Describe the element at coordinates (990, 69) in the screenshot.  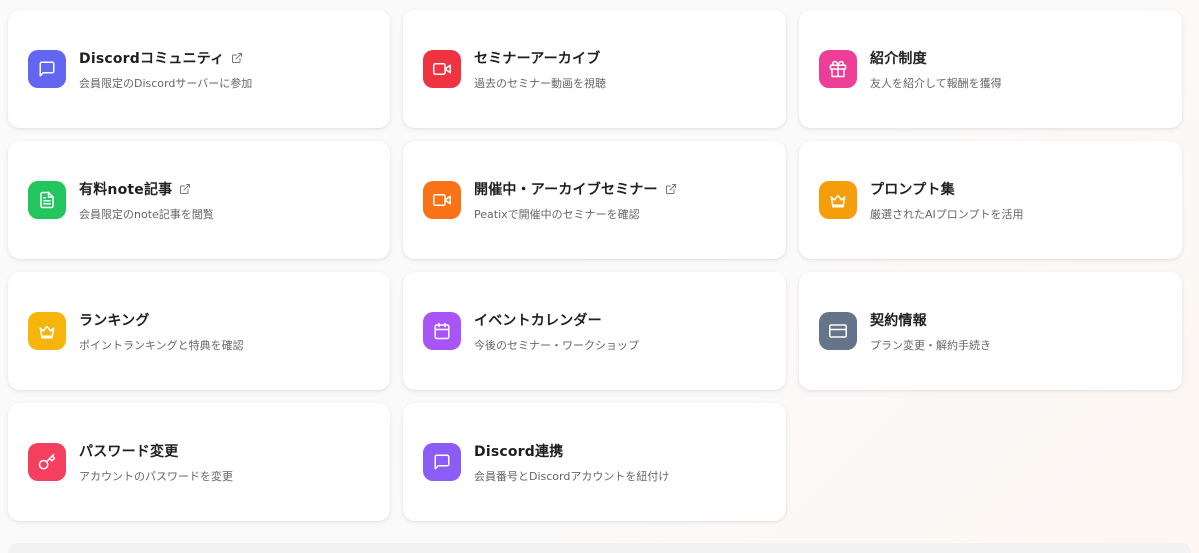
I see `card-referral: 紹介制度 友人を紹介して報酬を獲得` at that location.